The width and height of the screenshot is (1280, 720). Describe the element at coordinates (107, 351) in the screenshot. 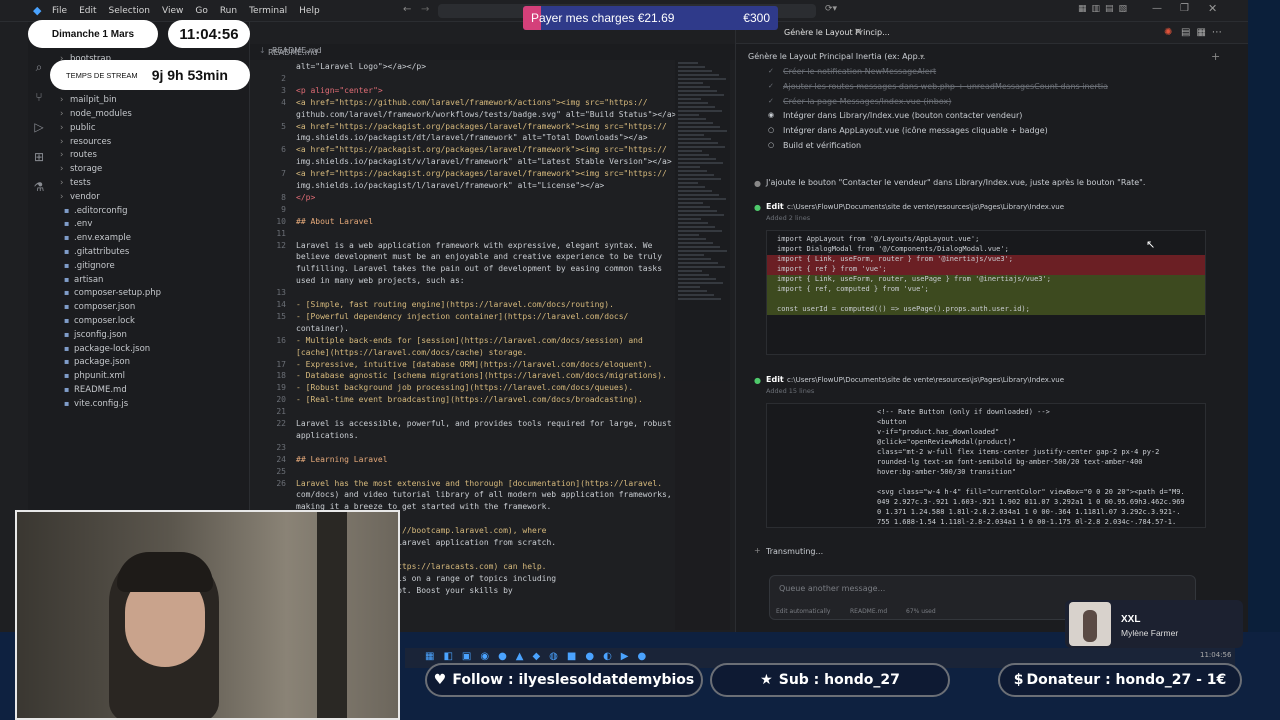

I see `file-item: ▪ package-lock.json` at that location.